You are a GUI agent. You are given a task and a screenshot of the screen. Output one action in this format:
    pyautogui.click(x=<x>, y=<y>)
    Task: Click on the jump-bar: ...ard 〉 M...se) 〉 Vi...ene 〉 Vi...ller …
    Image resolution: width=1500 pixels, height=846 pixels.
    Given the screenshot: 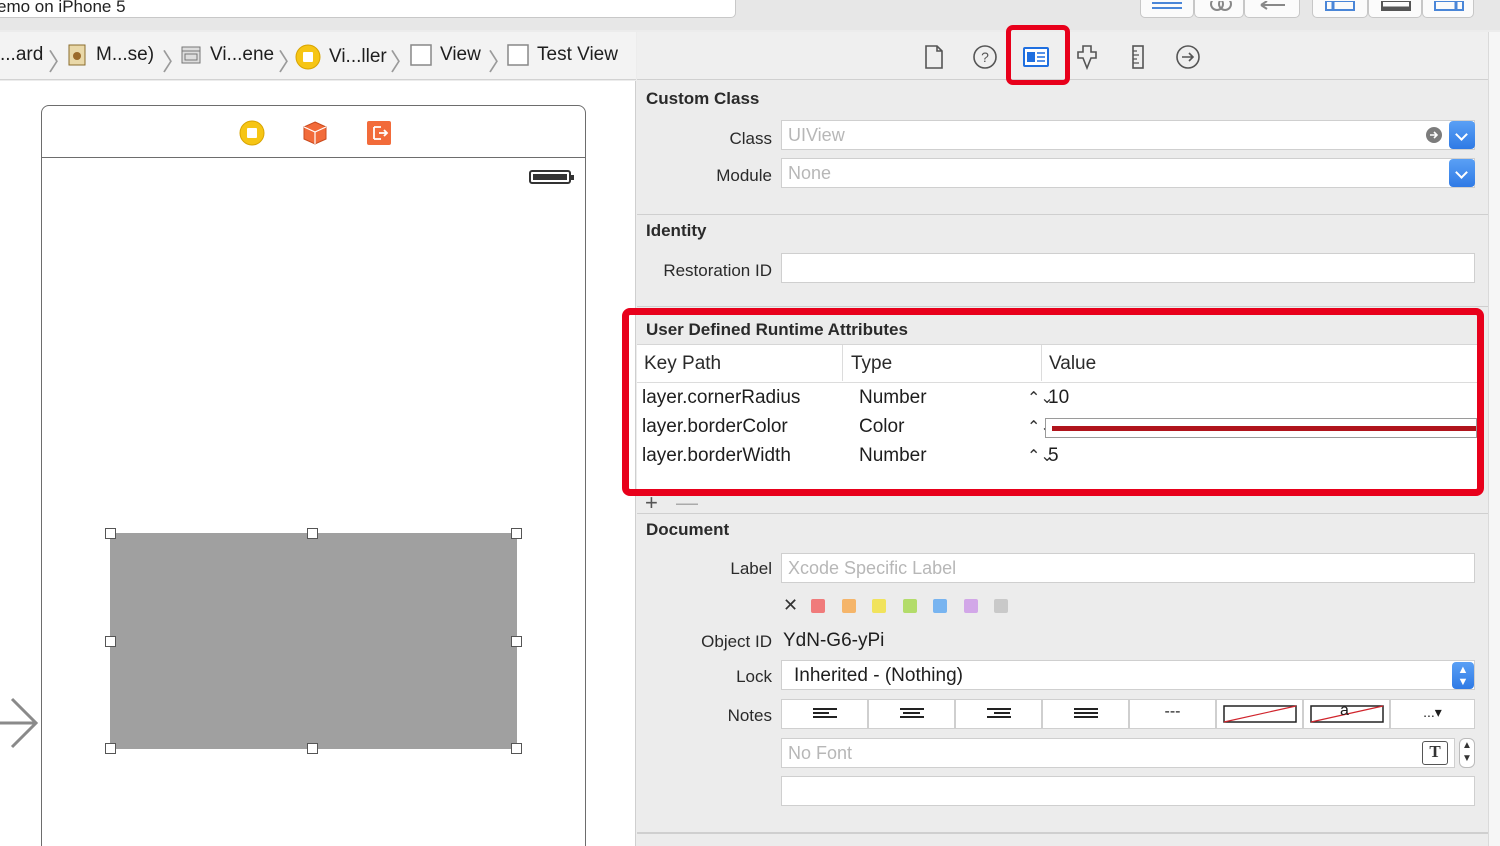 What is the action you would take?
    pyautogui.click(x=318, y=56)
    